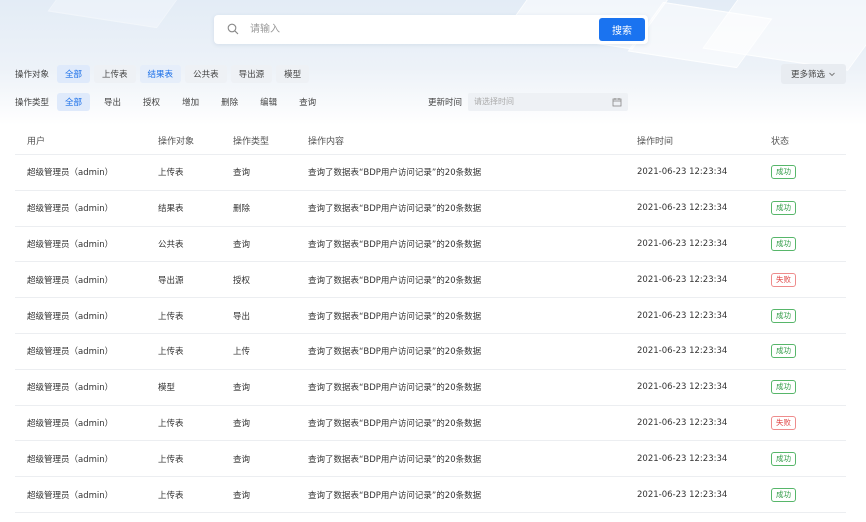 The height and width of the screenshot is (522, 866). What do you see at coordinates (229, 102) in the screenshot?
I see `type-chip-delete: 删除` at bounding box center [229, 102].